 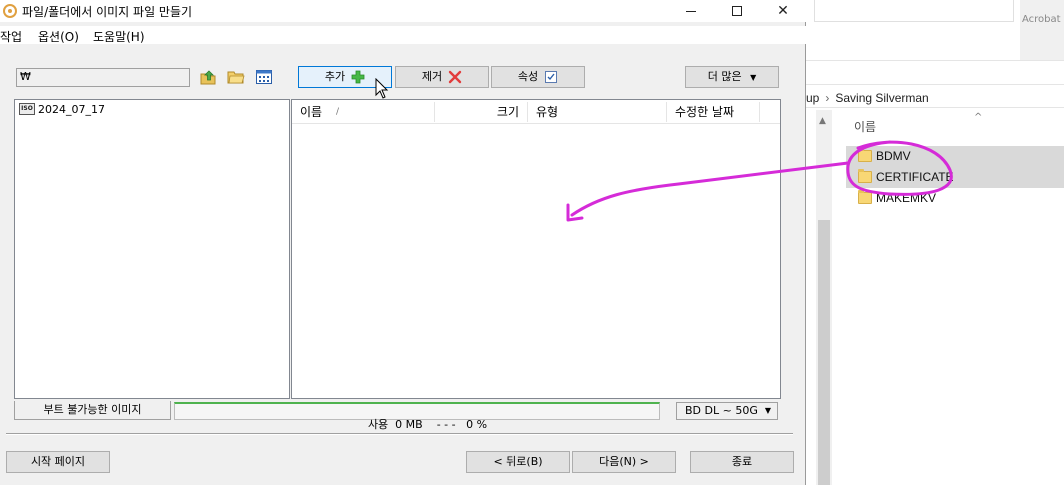 I want to click on explorer-address-bar: up › Saving Silverman, so click(x=935, y=96).